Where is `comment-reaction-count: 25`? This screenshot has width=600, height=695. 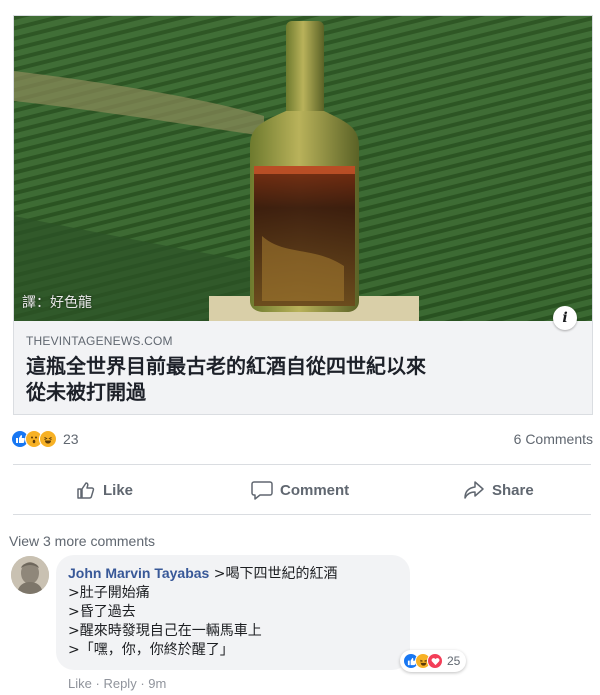 comment-reaction-count: 25 is located at coordinates (454, 661).